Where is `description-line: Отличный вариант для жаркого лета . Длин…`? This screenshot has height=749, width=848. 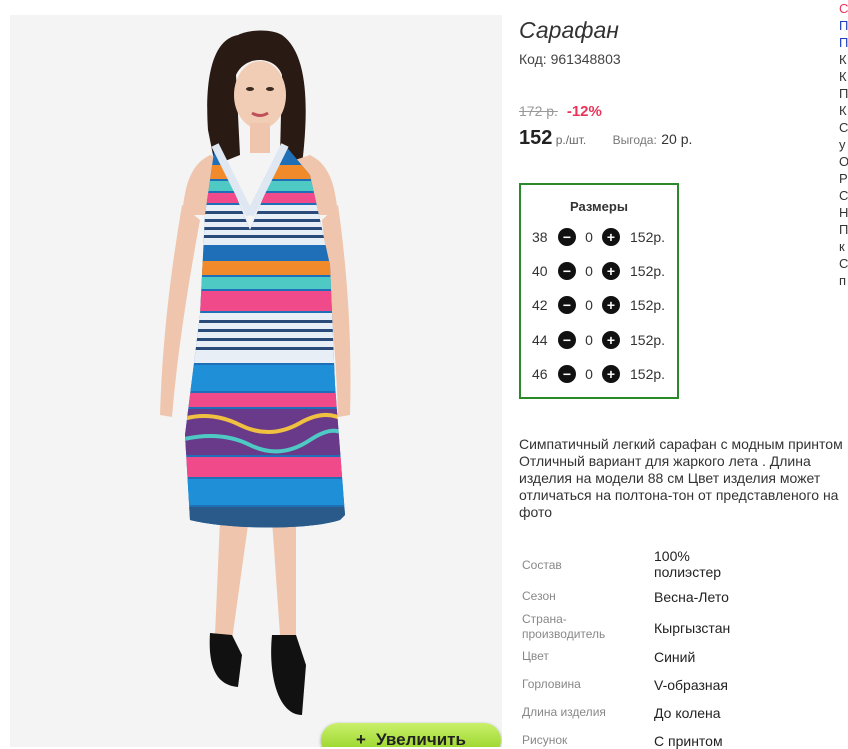
description-line: Отличный вариант для жаркого лета . Длин… is located at coordinates (665, 461).